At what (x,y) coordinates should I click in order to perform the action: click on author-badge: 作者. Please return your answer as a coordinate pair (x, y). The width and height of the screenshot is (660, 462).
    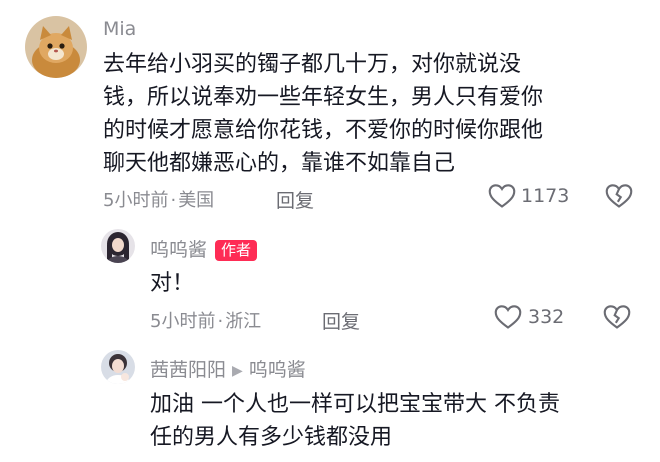
    Looking at the image, I should click on (236, 250).